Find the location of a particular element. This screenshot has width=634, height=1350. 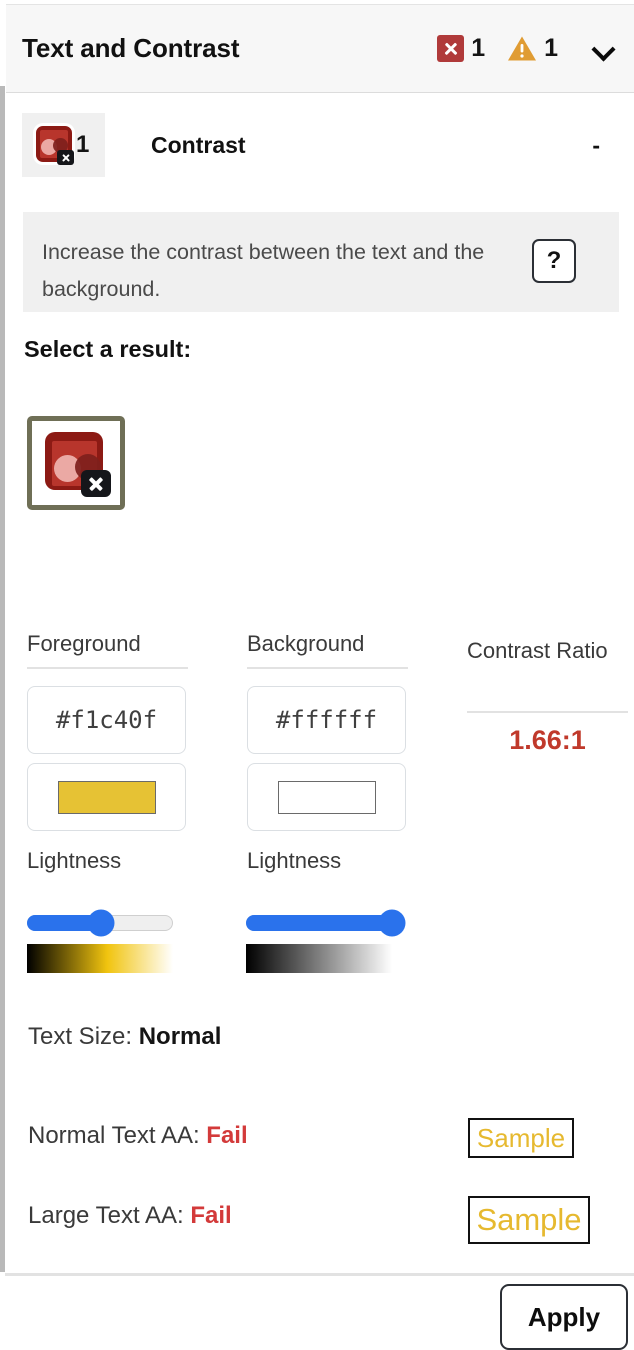

warning-count: 1 is located at coordinates (551, 48).